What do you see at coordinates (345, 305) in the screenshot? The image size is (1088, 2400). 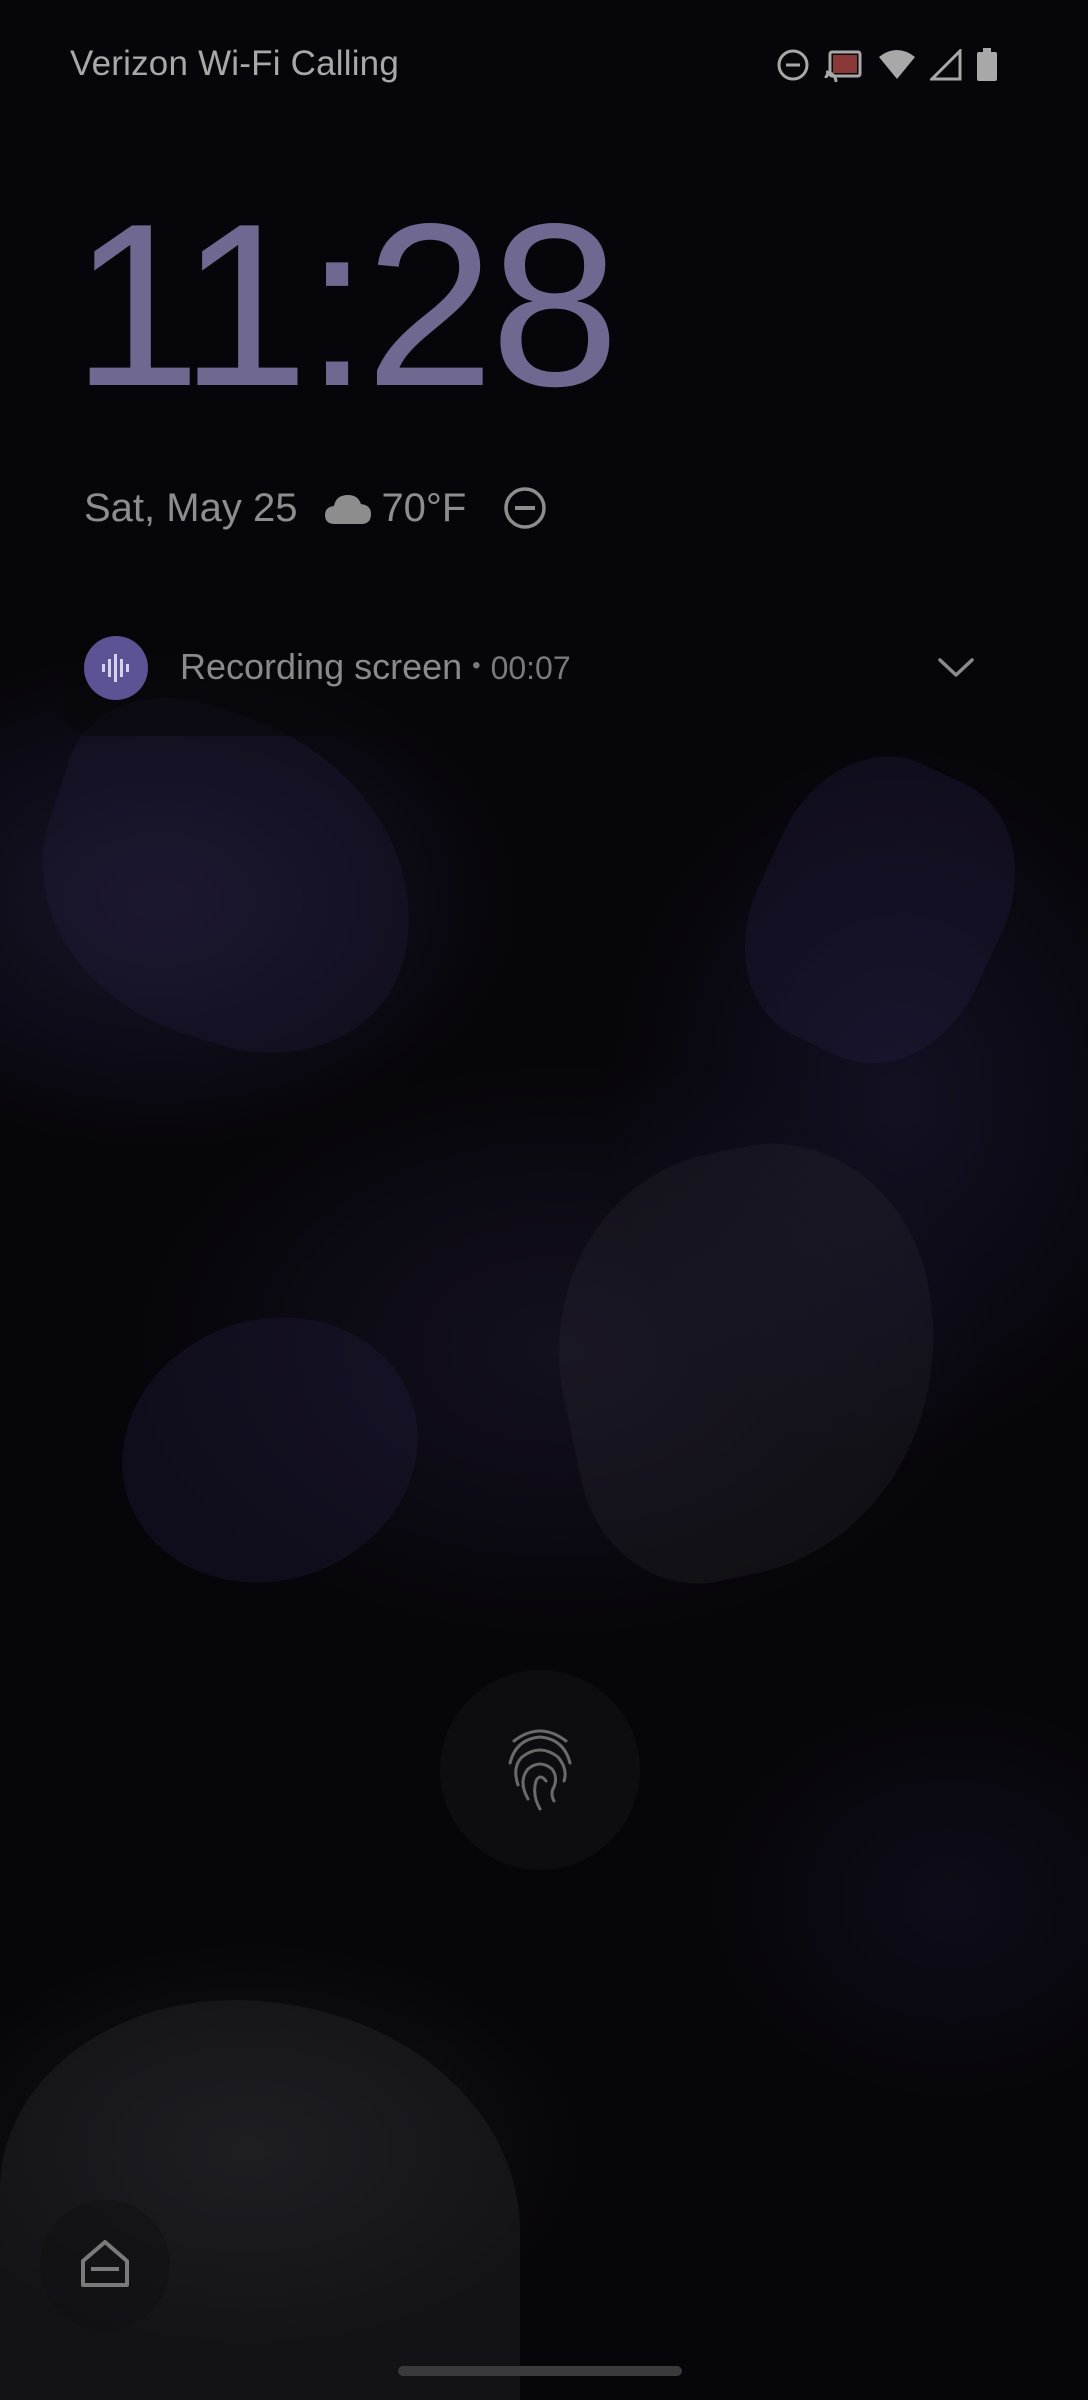 I see `lockscreen-clock: 11:28` at bounding box center [345, 305].